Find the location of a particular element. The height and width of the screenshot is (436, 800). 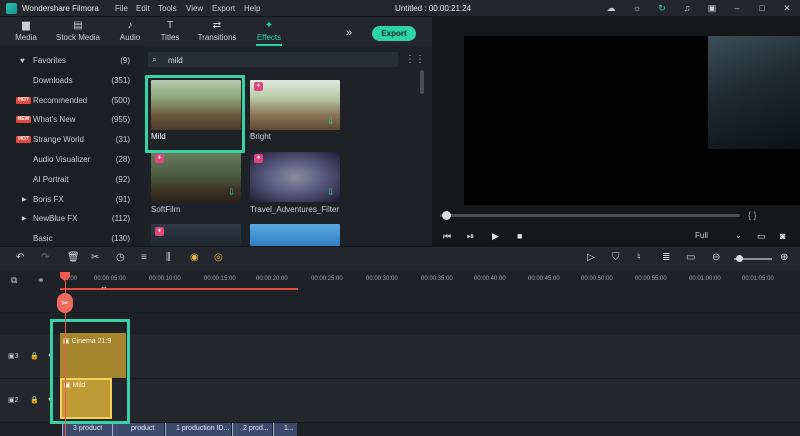

ruler-label: 00:00:55:00 is located at coordinates (651, 279).